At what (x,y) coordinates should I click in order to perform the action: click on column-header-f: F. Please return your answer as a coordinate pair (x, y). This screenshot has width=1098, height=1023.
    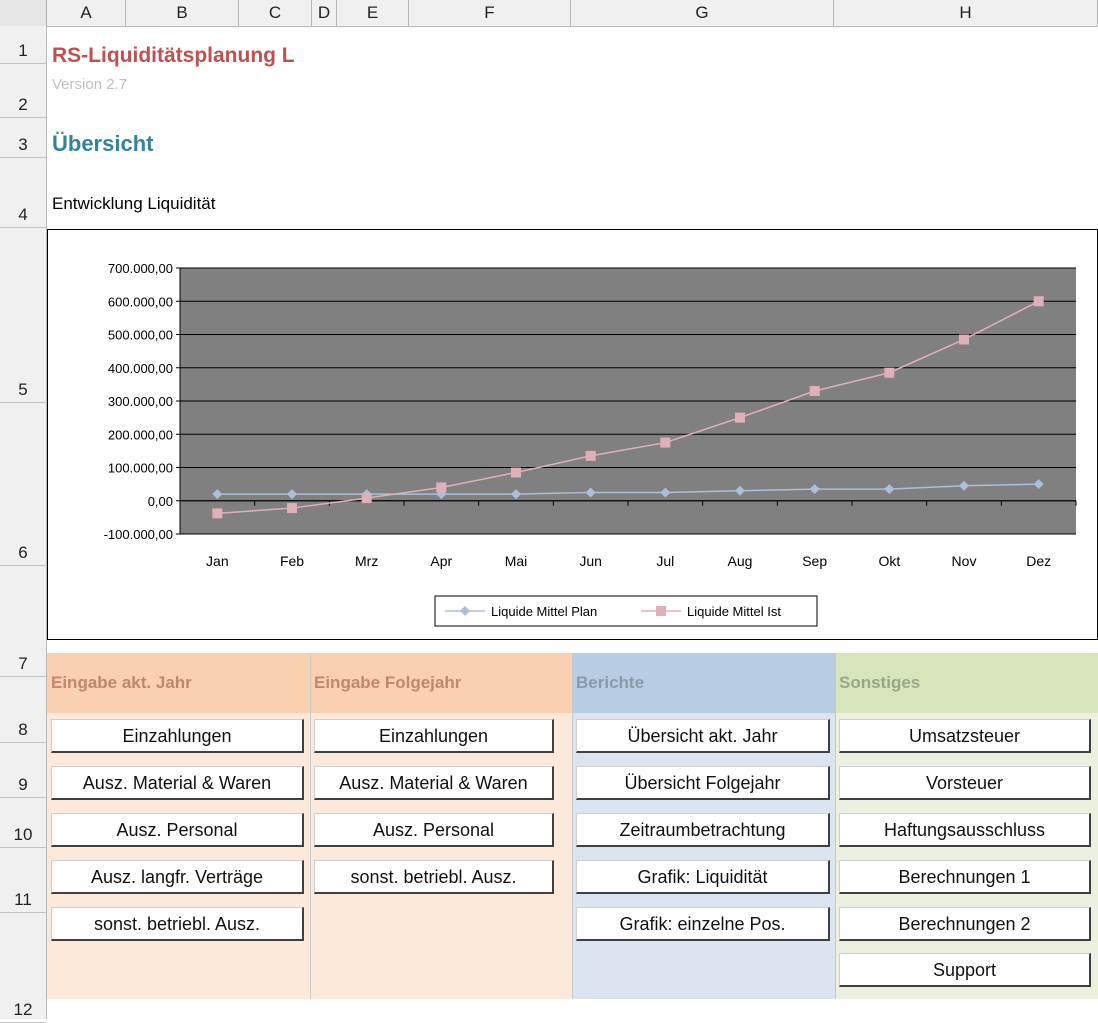
    Looking at the image, I should click on (490, 13).